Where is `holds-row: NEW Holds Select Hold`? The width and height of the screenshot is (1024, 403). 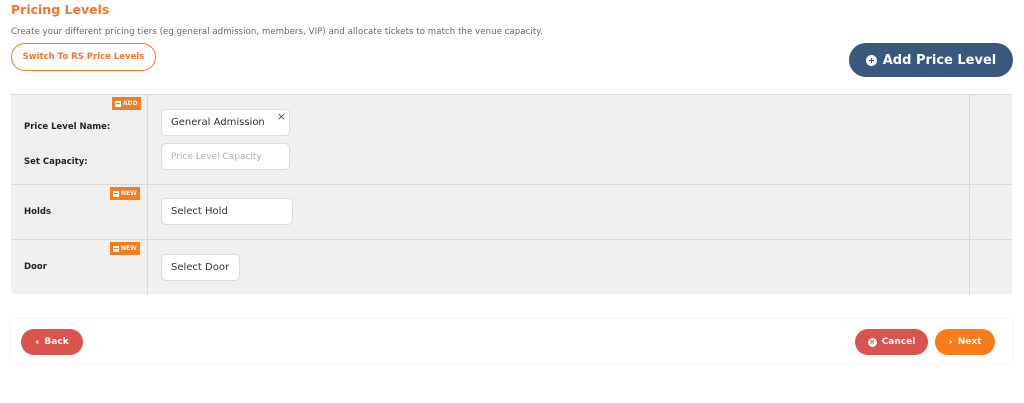 holds-row: NEW Holds Select Hold is located at coordinates (511, 212).